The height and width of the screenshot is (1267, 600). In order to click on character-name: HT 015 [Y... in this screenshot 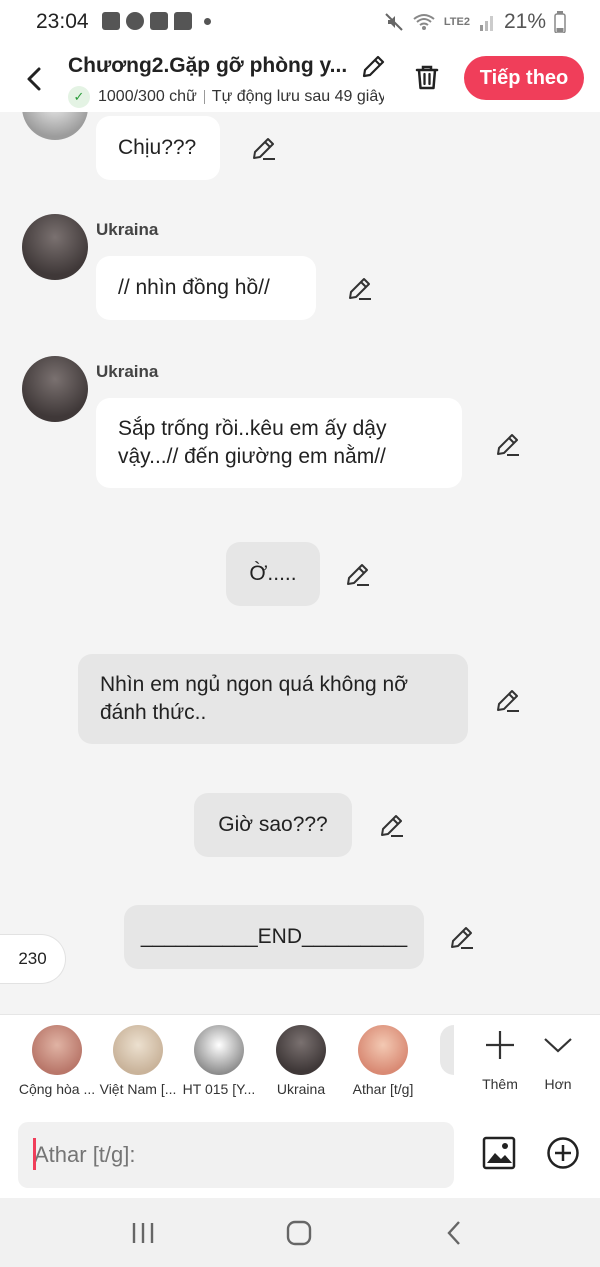, I will do `click(219, 1089)`.